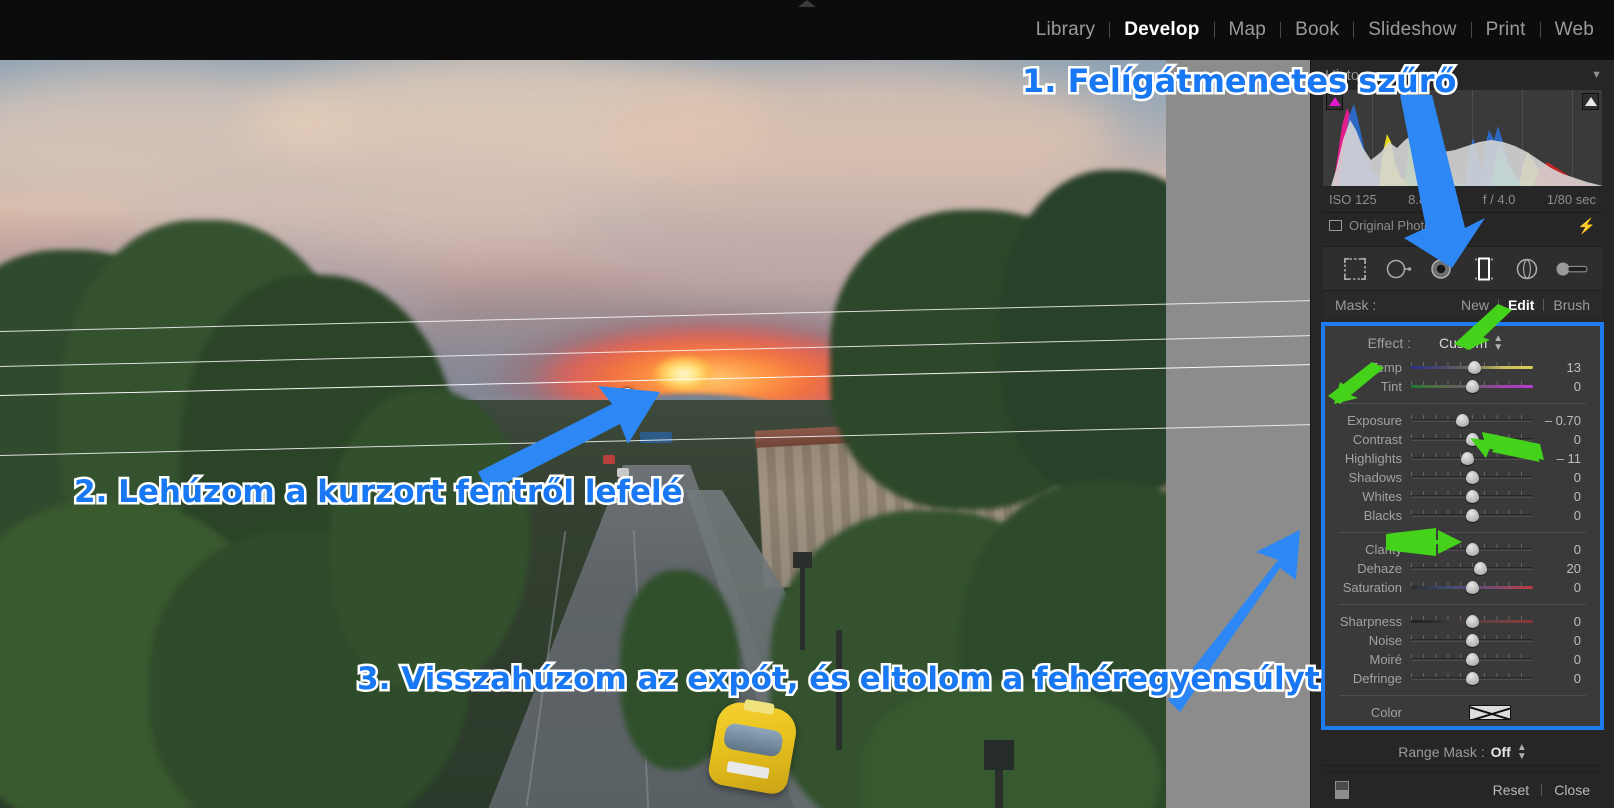 This screenshot has width=1614, height=808. I want to click on spot-removal-tool, so click(1398, 269).